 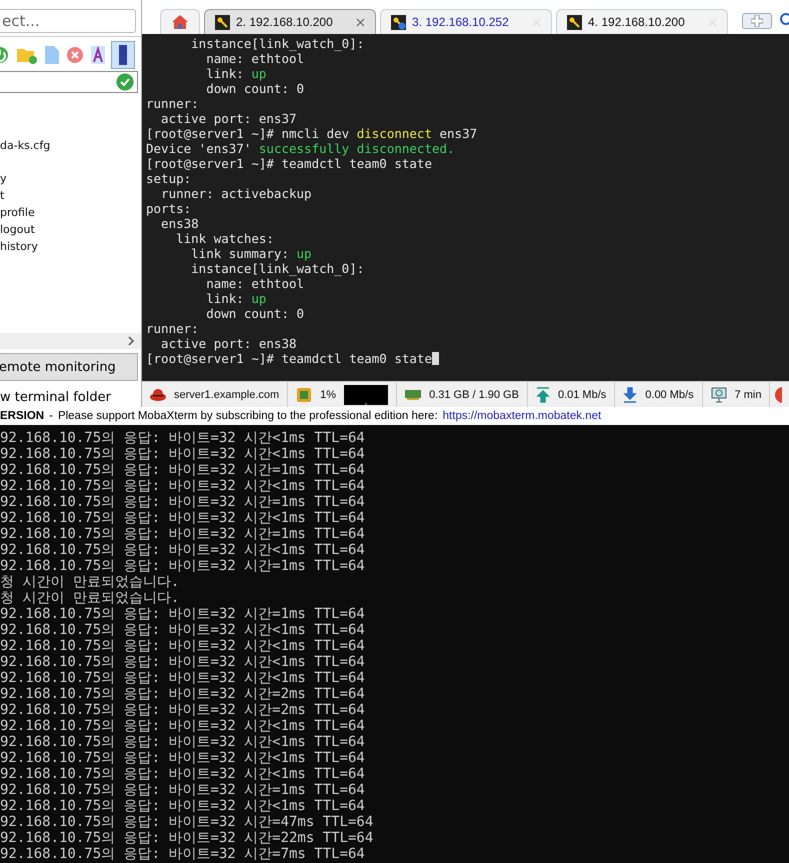 I want to click on console-line: 92.168.10.75의 응답: 바이트=32 시간=47ms TTL=64, so click(x=187, y=822).